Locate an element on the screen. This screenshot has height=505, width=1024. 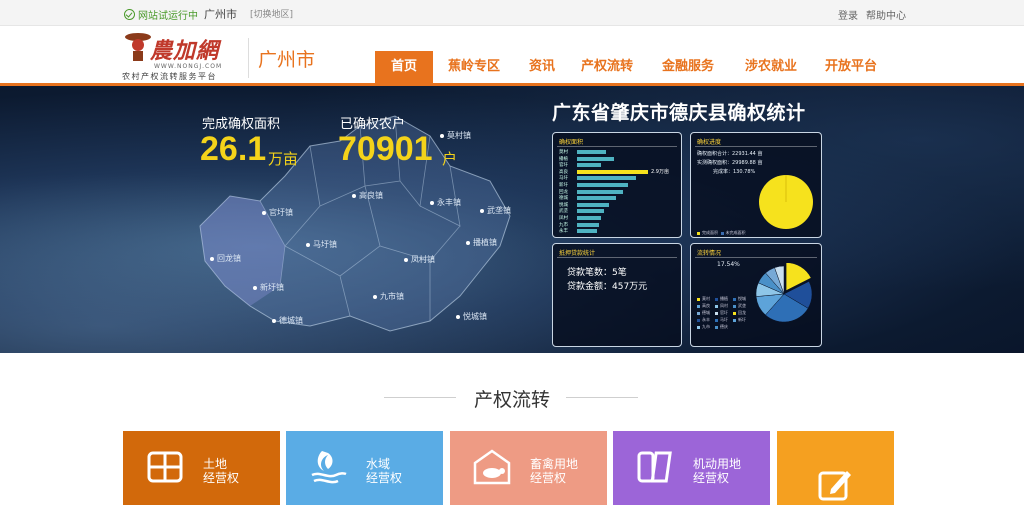
area-bar-label: 德城 is located at coordinates (563, 199).